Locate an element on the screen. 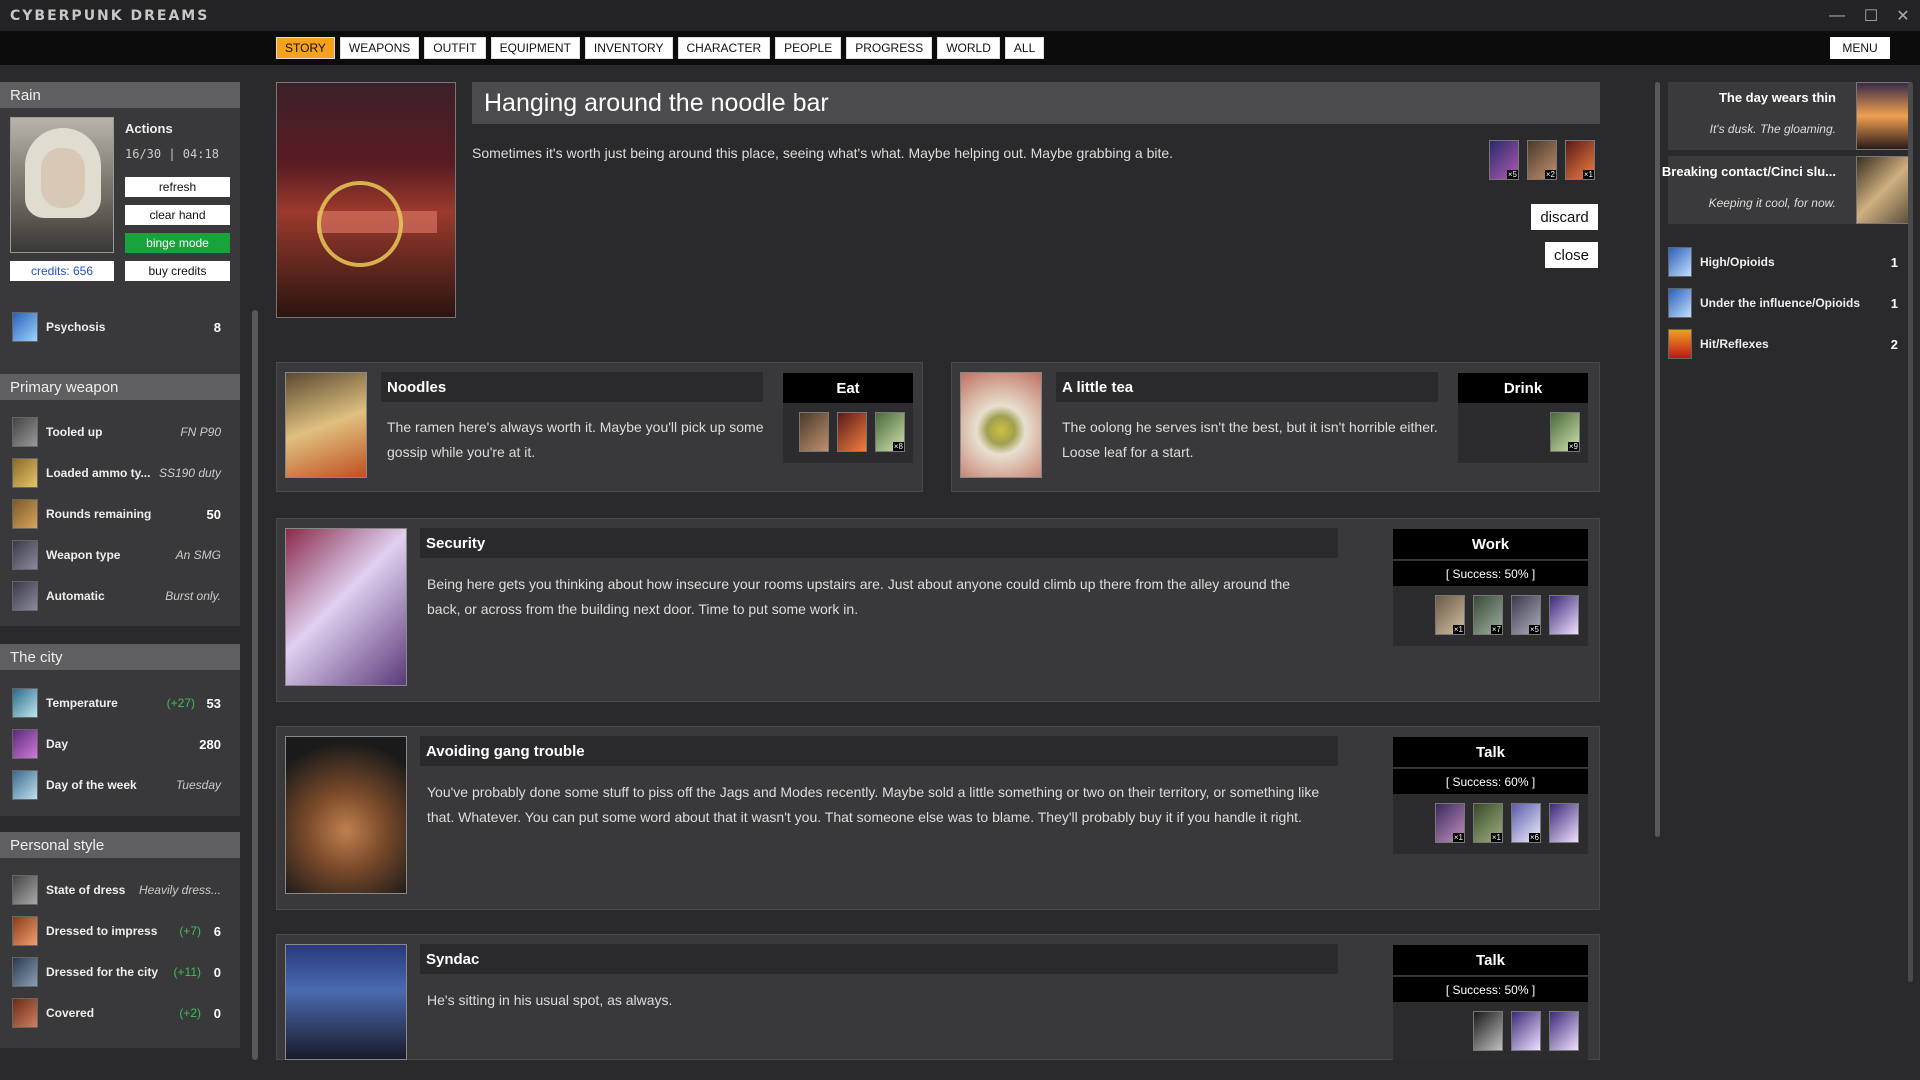  status-label: Hit/Reflexes is located at coordinates (1734, 344).